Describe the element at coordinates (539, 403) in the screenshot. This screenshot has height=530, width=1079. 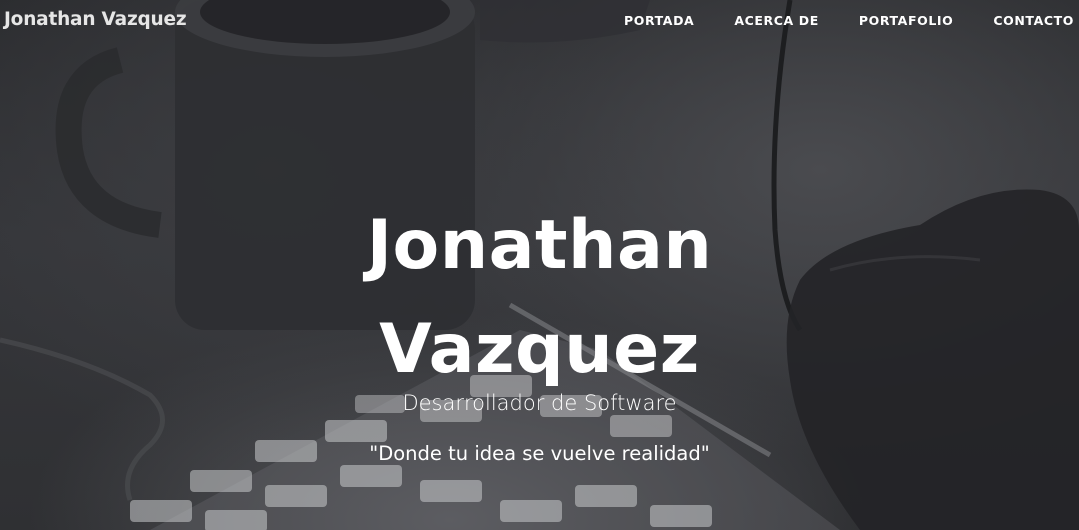
I see `hero-subtitle: Desarrollador de Software` at that location.